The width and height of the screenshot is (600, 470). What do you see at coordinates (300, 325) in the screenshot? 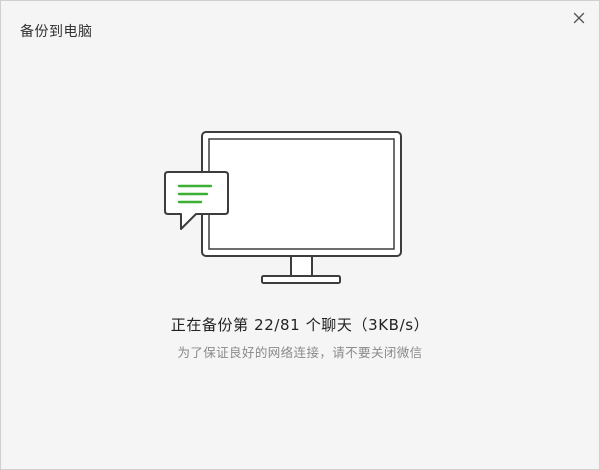
I see `backup-status-text: 正在备份第 22/81 个聊天（3KB/s）` at bounding box center [300, 325].